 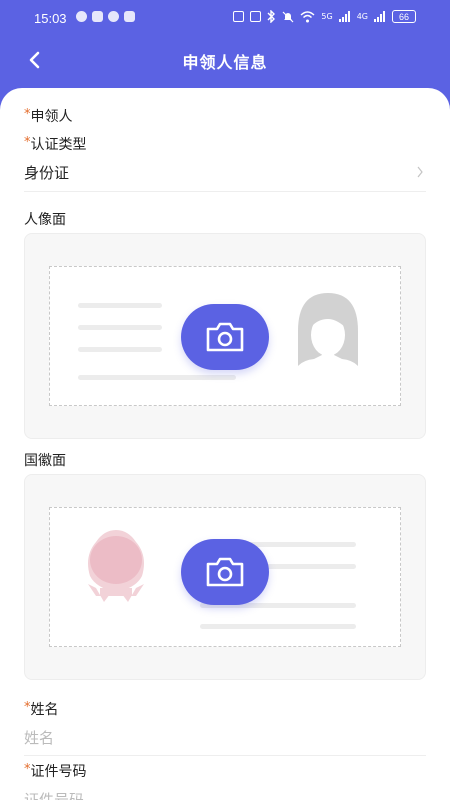 I want to click on cert-type-select: 身份证, so click(x=225, y=176).